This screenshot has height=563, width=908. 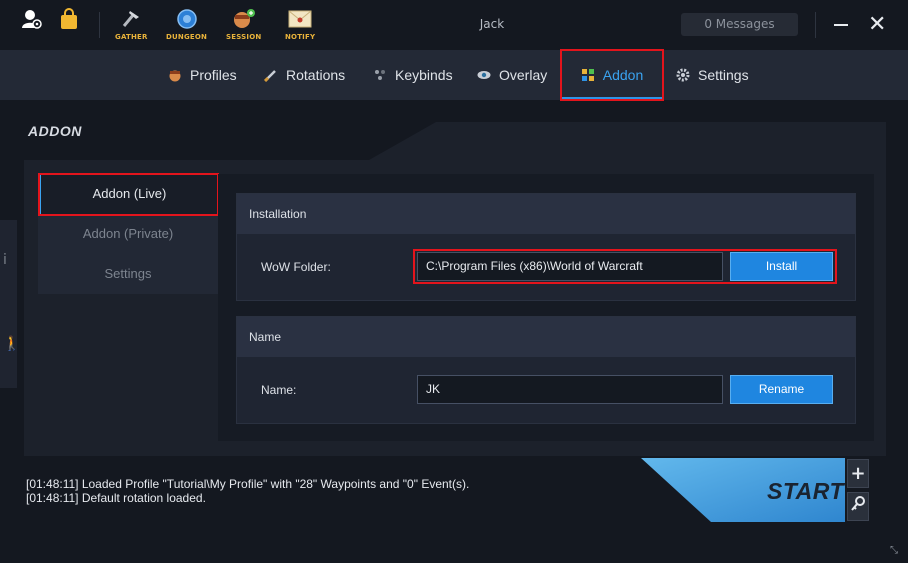 What do you see at coordinates (523, 75) in the screenshot?
I see `tab-label: Overlay` at bounding box center [523, 75].